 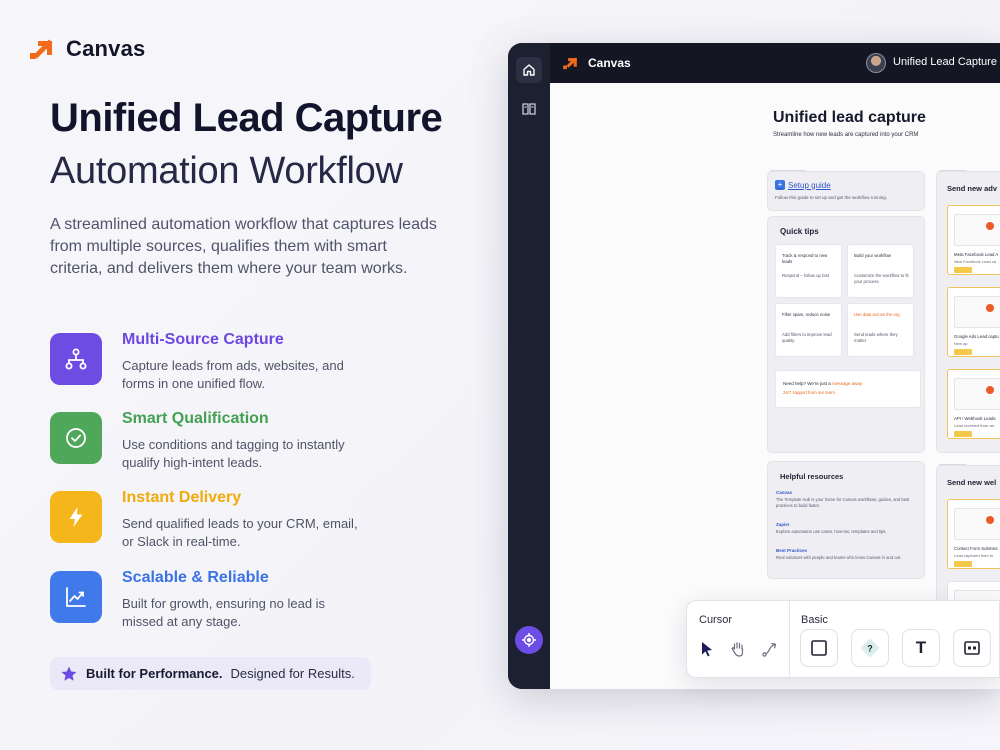 I want to click on app-name: Canvas, so click(x=609, y=63).